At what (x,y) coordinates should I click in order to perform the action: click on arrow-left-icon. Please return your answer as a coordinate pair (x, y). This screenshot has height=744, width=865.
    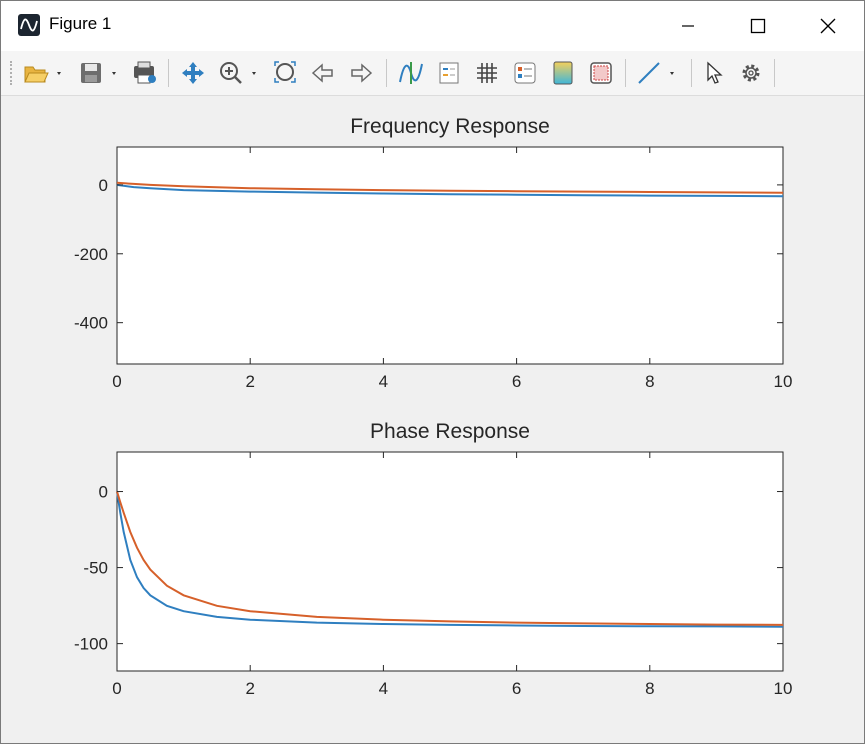
    Looking at the image, I should click on (322, 73).